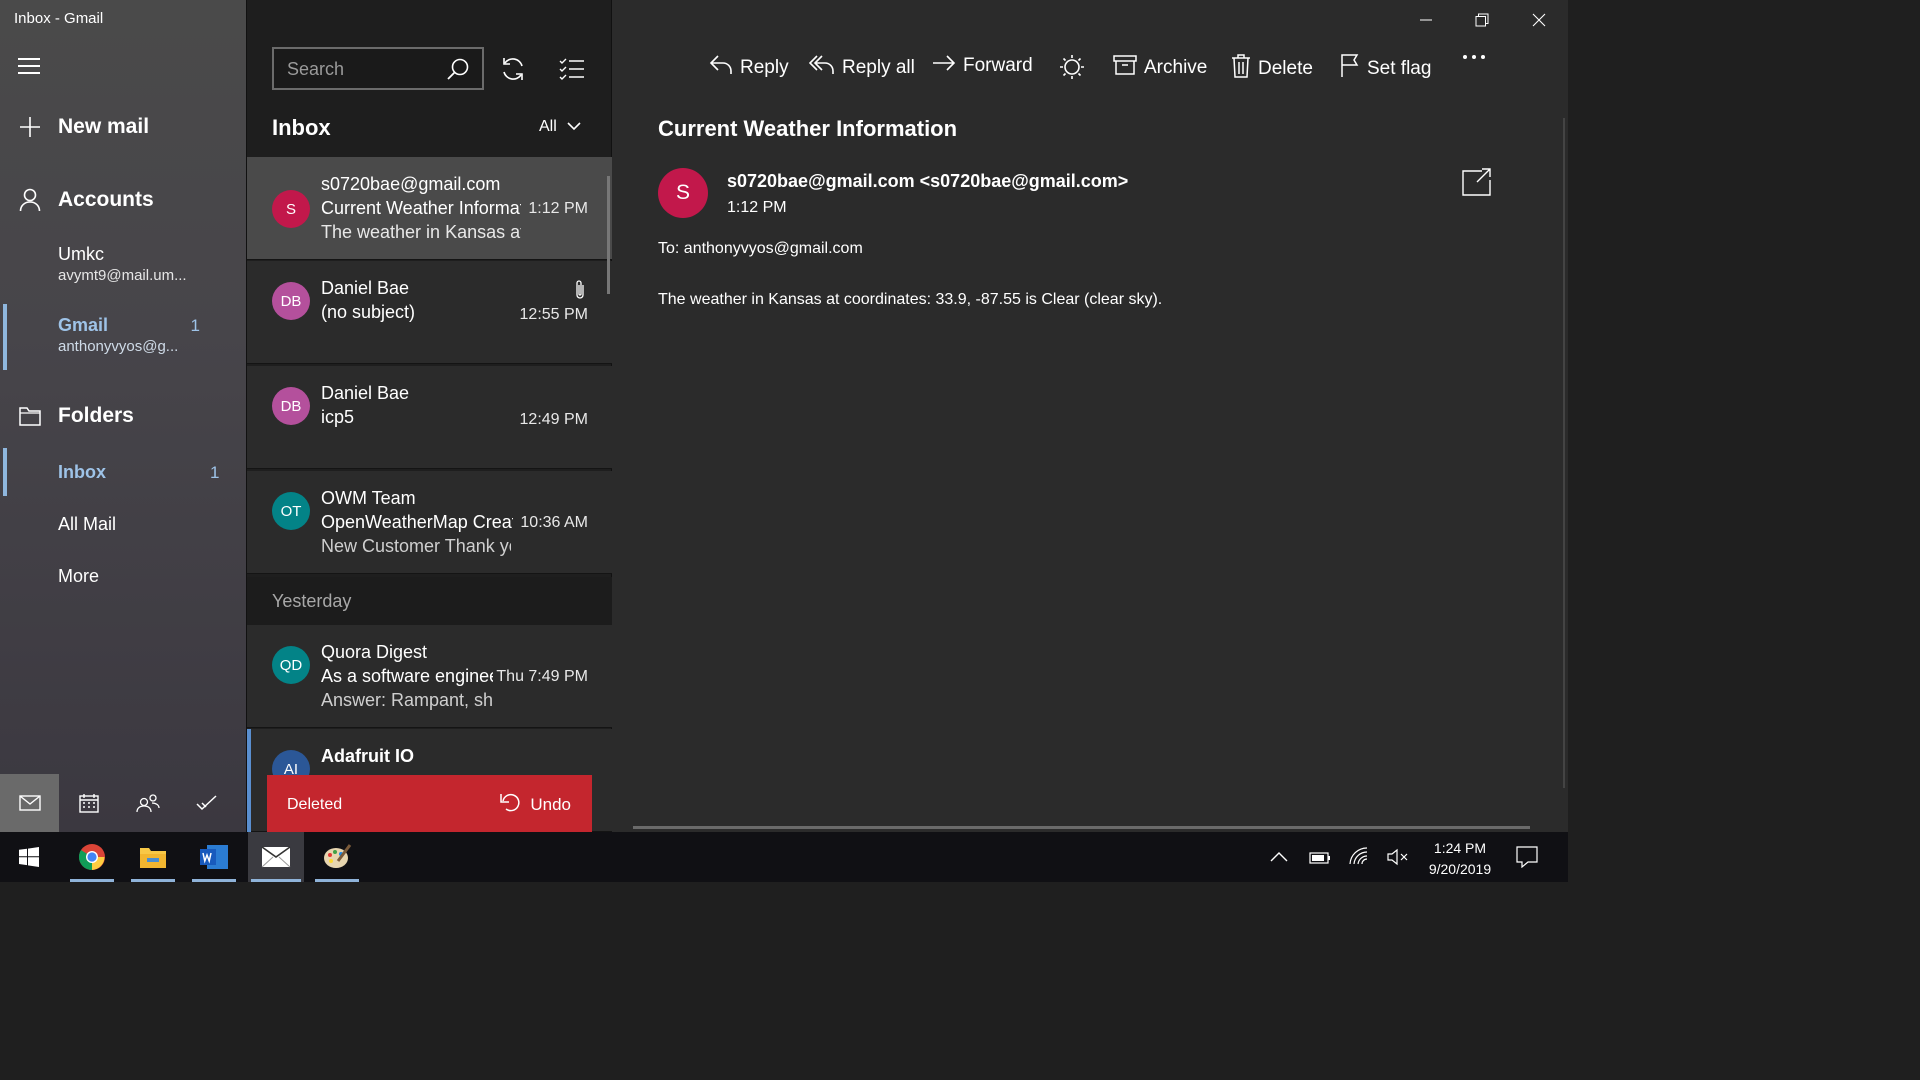 Image resolution: width=1920 pixels, height=1080 pixels. What do you see at coordinates (206, 803) in the screenshot?
I see `todo-icon` at bounding box center [206, 803].